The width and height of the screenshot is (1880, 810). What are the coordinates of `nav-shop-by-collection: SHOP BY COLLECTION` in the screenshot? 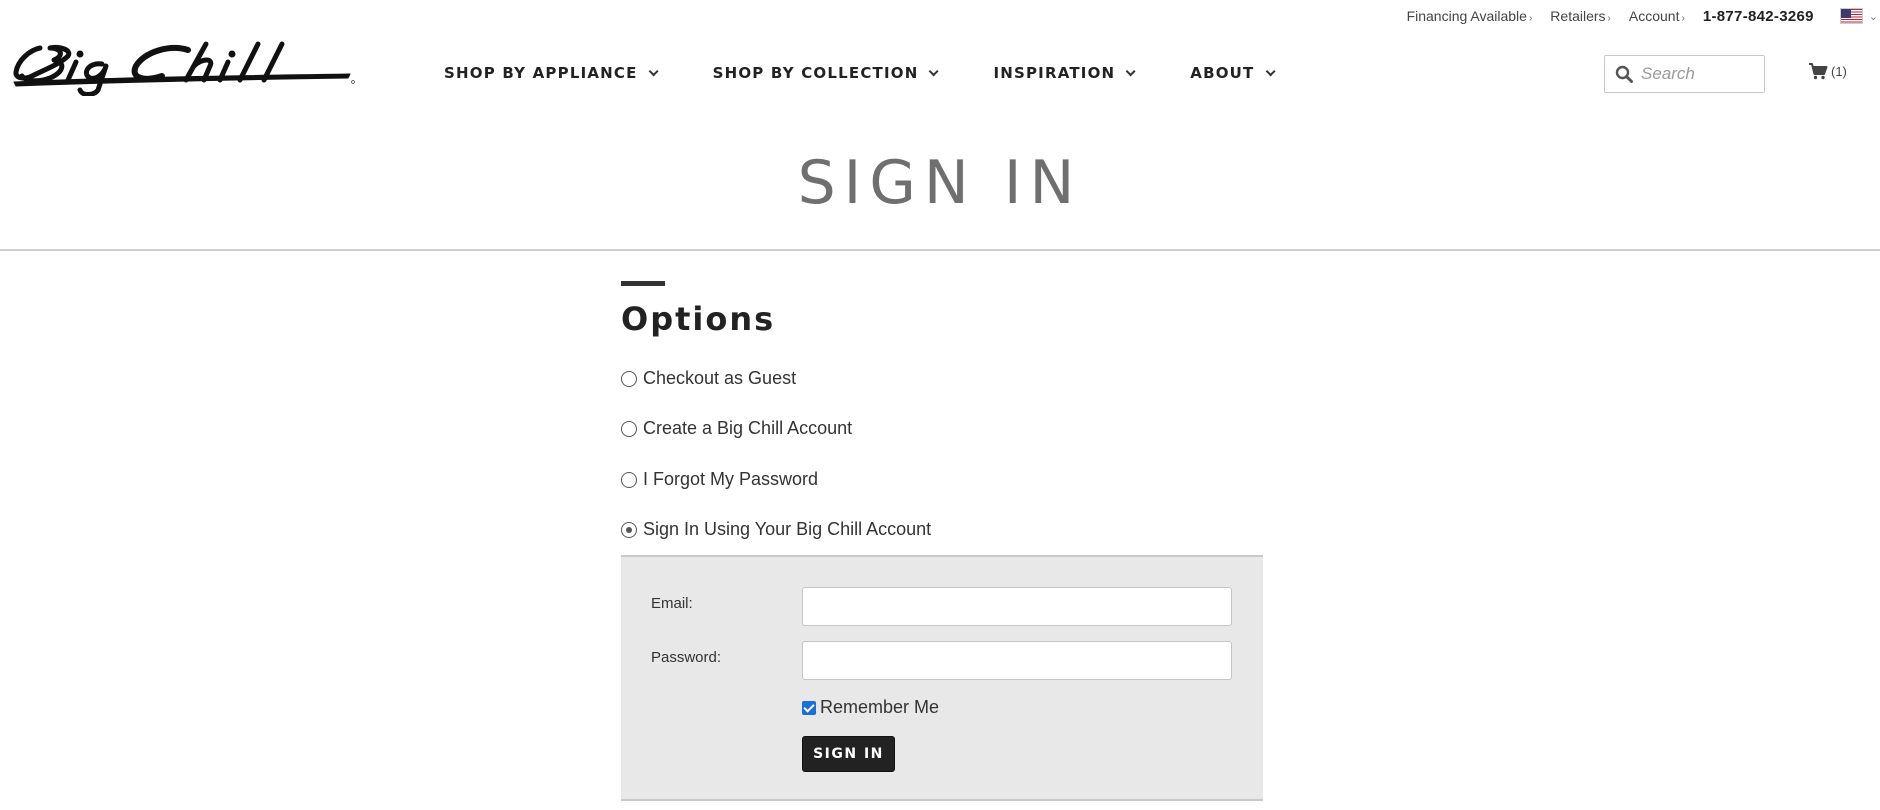 It's located at (826, 73).